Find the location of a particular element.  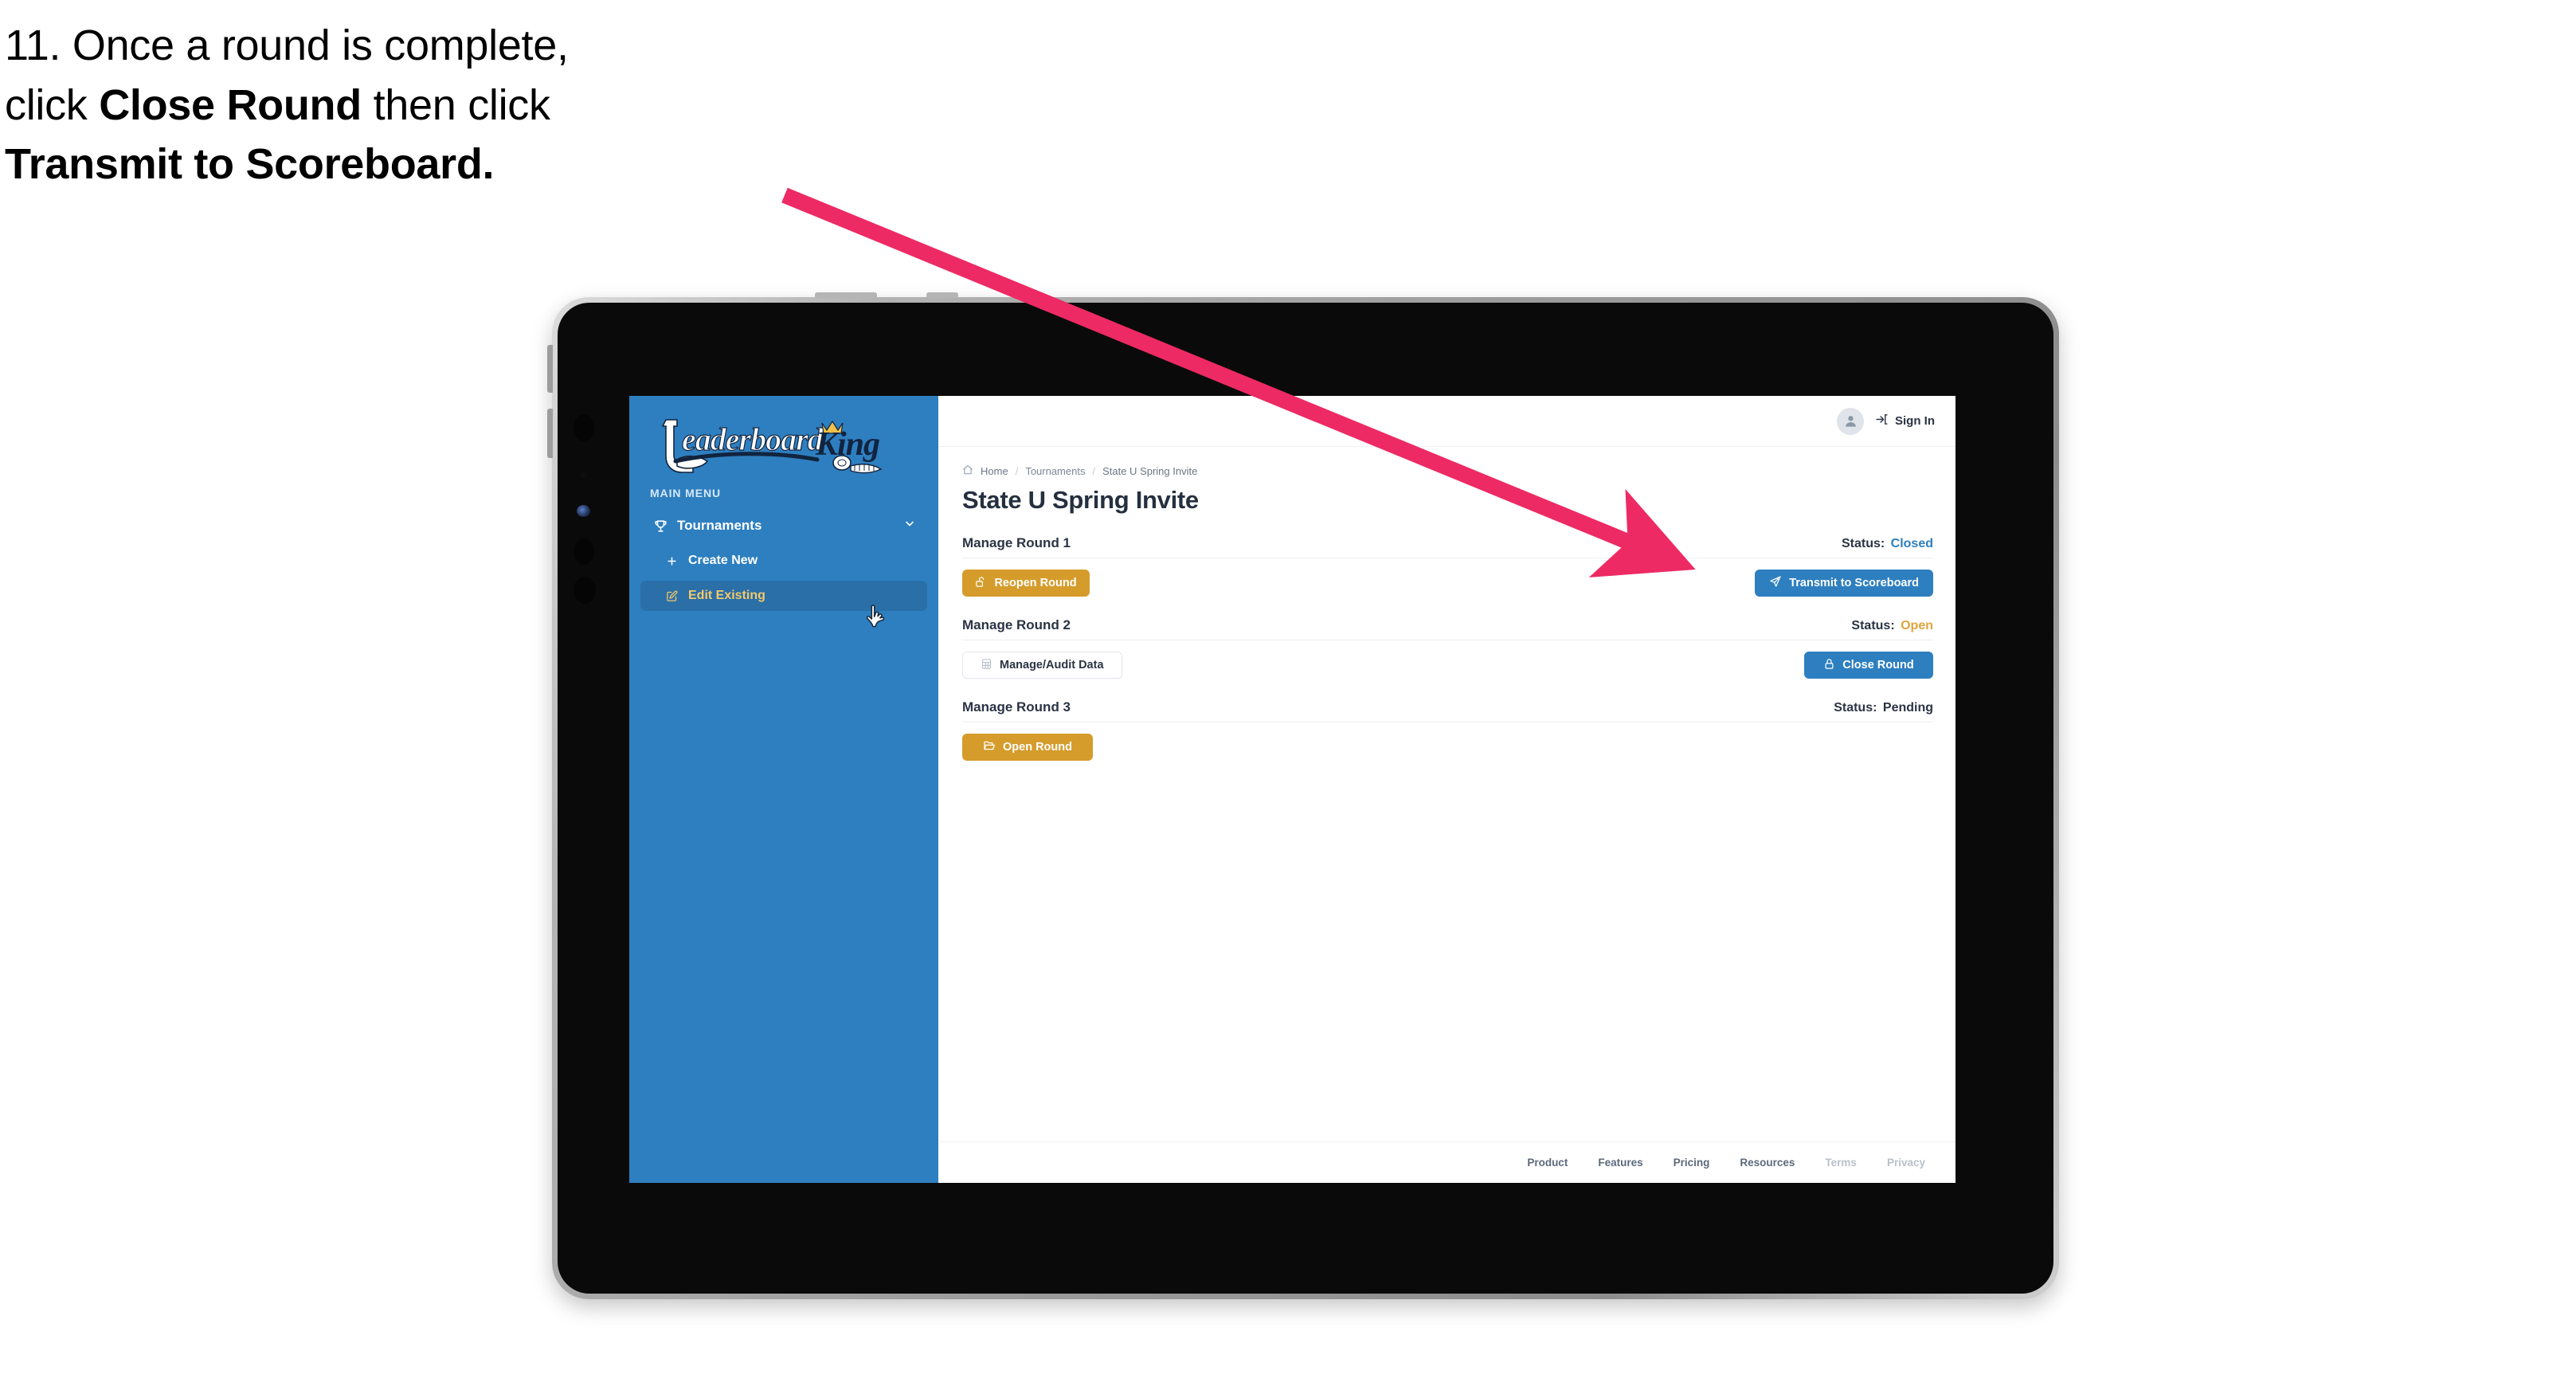

round-2-status: Status: Open is located at coordinates (1892, 626).